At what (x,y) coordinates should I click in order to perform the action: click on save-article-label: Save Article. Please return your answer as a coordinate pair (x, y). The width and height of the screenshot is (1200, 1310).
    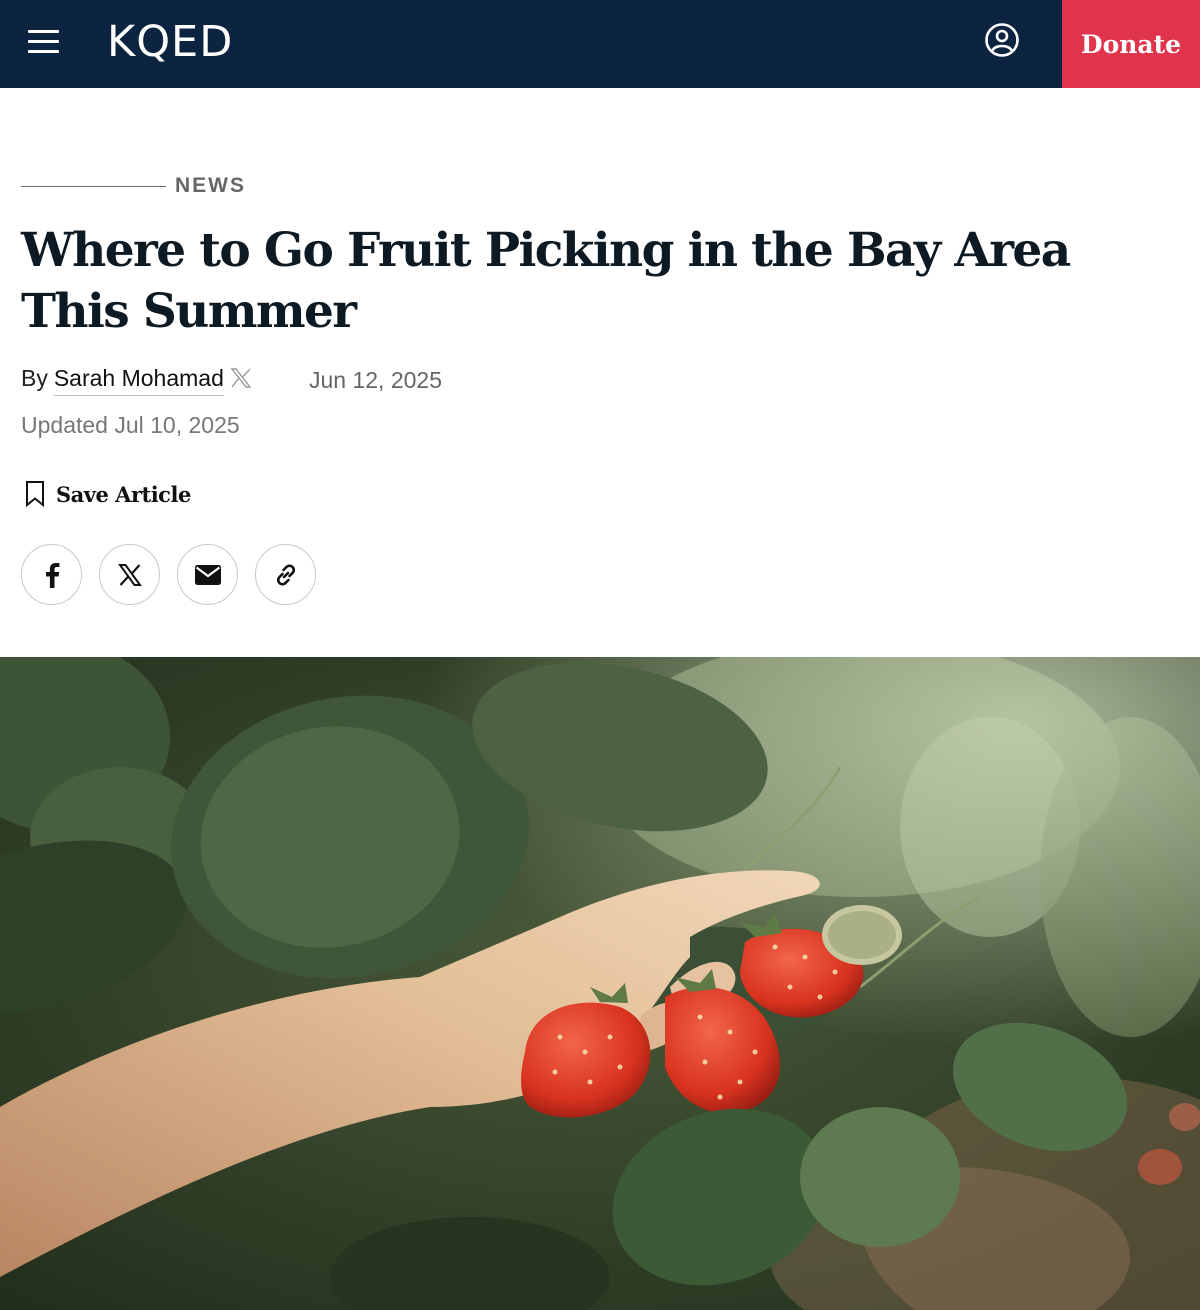
    Looking at the image, I should click on (123, 494).